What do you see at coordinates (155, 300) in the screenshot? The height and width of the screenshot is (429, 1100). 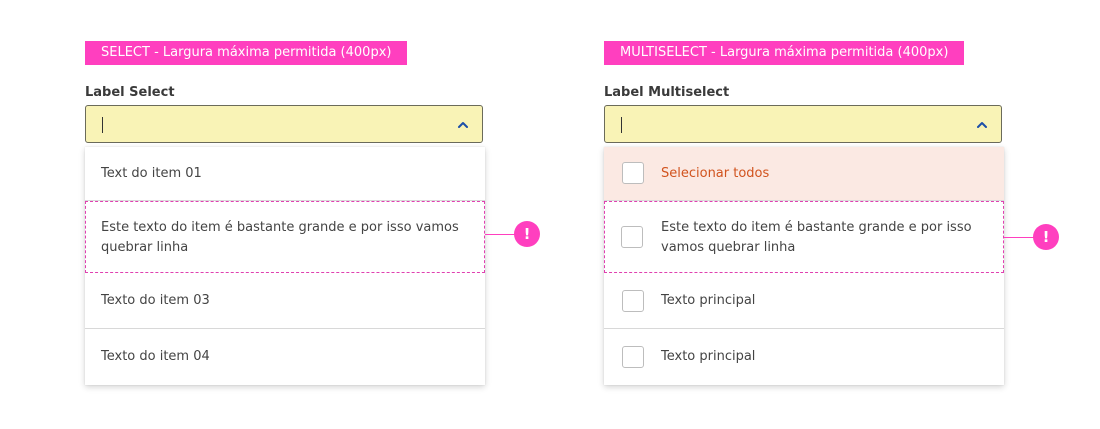 I see `option-label: Texto do item 03` at bounding box center [155, 300].